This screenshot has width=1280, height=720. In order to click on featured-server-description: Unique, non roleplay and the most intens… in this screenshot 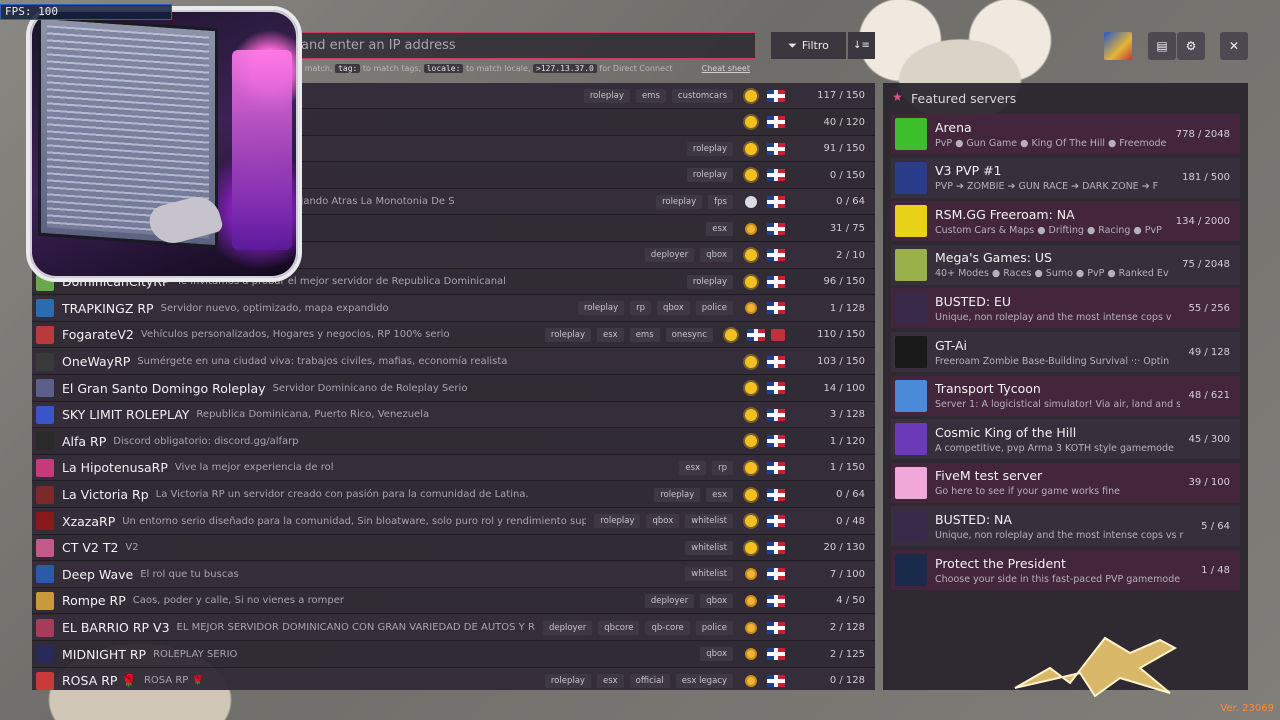, I will do `click(1053, 317)`.